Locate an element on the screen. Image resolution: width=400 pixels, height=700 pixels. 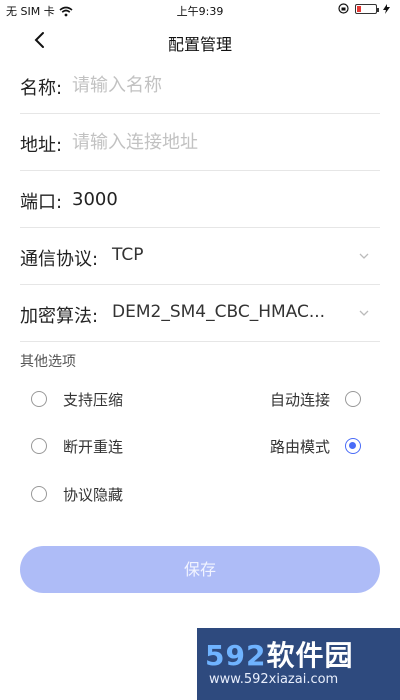
status-right is located at coordinates (364, 8).